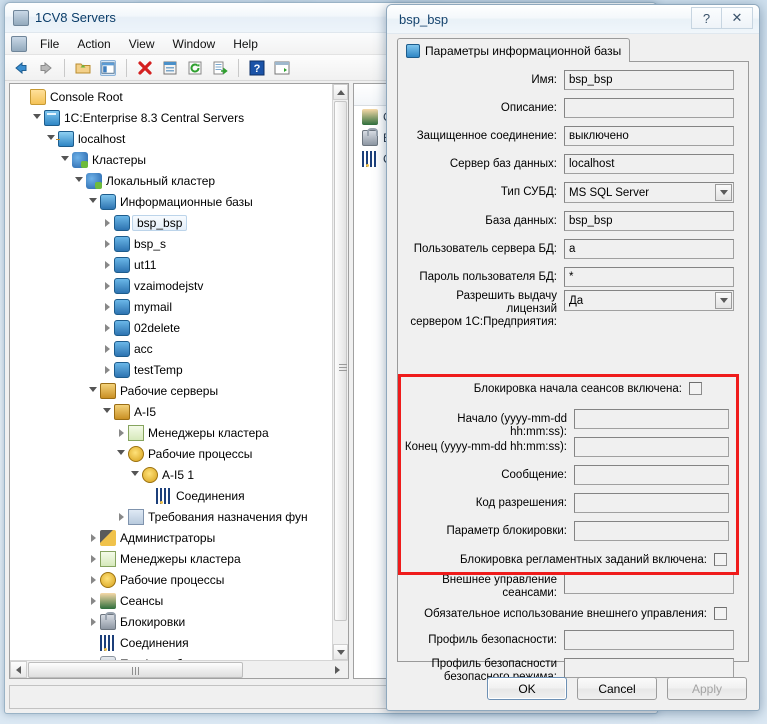 The width and height of the screenshot is (767, 724). What do you see at coordinates (19, 43) in the screenshot?
I see `mmc-system-menu-icon` at bounding box center [19, 43].